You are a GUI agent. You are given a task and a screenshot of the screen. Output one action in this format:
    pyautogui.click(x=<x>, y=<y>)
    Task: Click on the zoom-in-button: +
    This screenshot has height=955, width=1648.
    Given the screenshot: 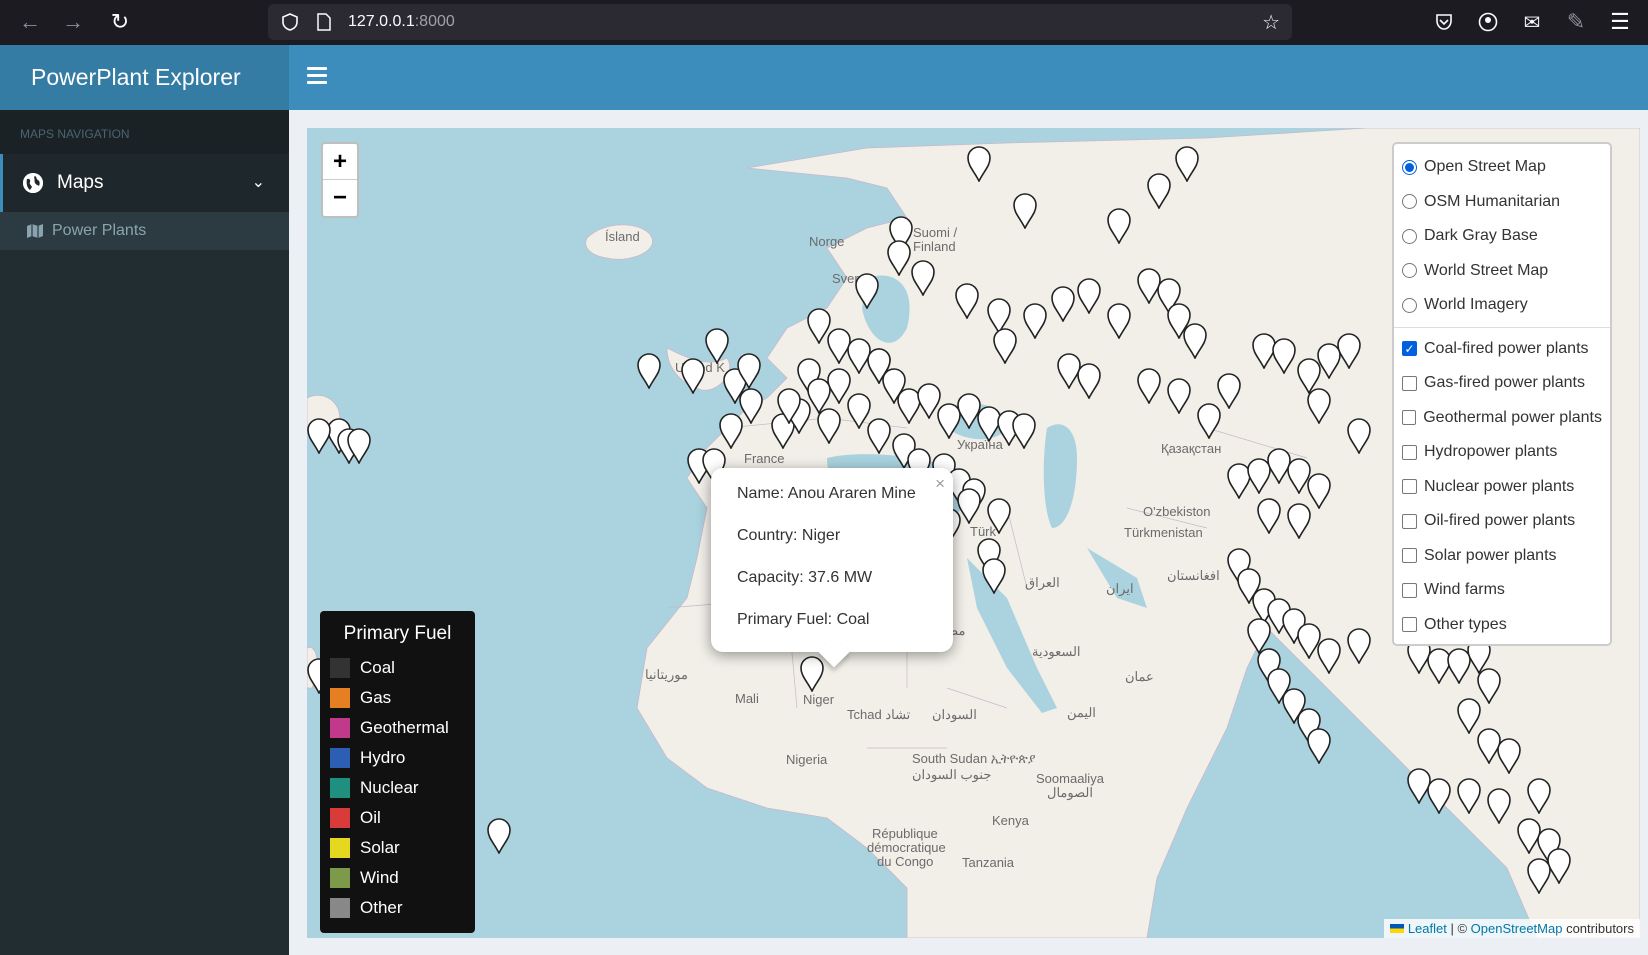 What is the action you would take?
    pyautogui.click(x=340, y=162)
    